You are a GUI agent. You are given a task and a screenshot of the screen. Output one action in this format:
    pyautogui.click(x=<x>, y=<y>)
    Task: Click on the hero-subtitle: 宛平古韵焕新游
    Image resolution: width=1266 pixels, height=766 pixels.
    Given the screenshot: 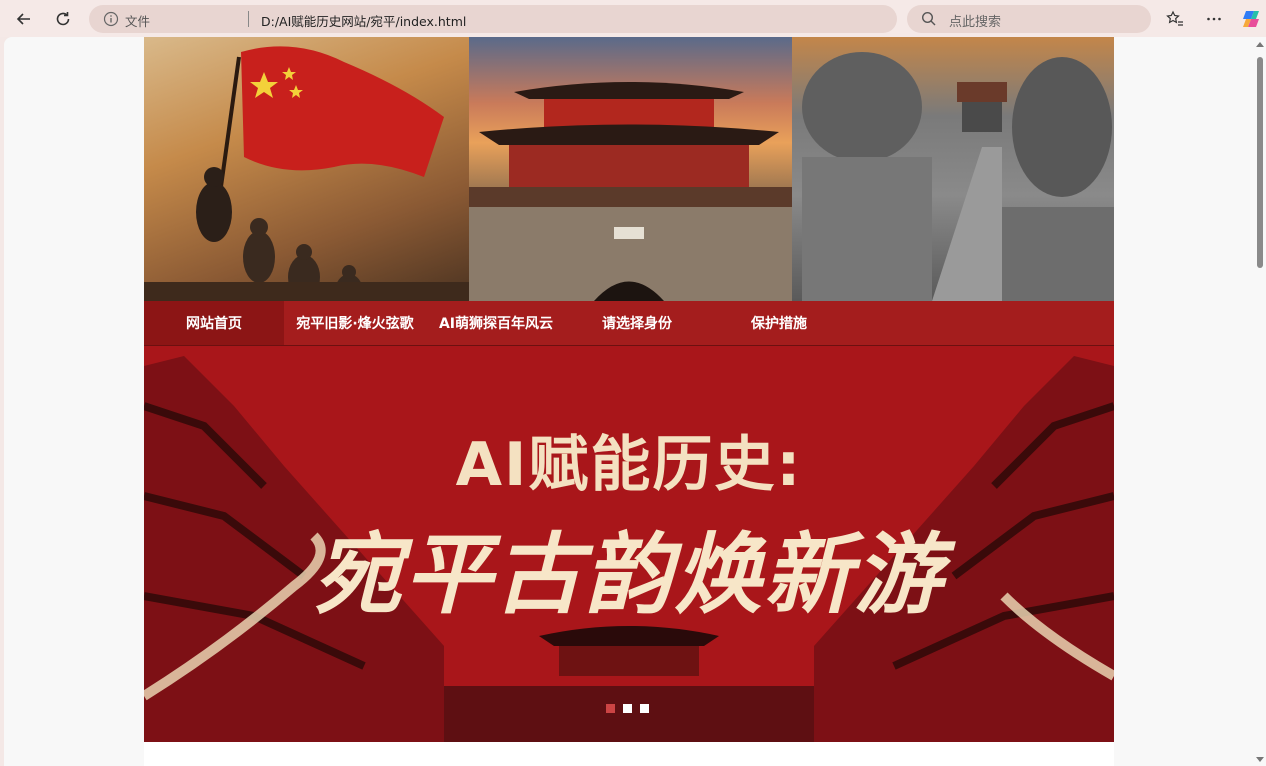 What is the action you would take?
    pyautogui.click(x=628, y=574)
    